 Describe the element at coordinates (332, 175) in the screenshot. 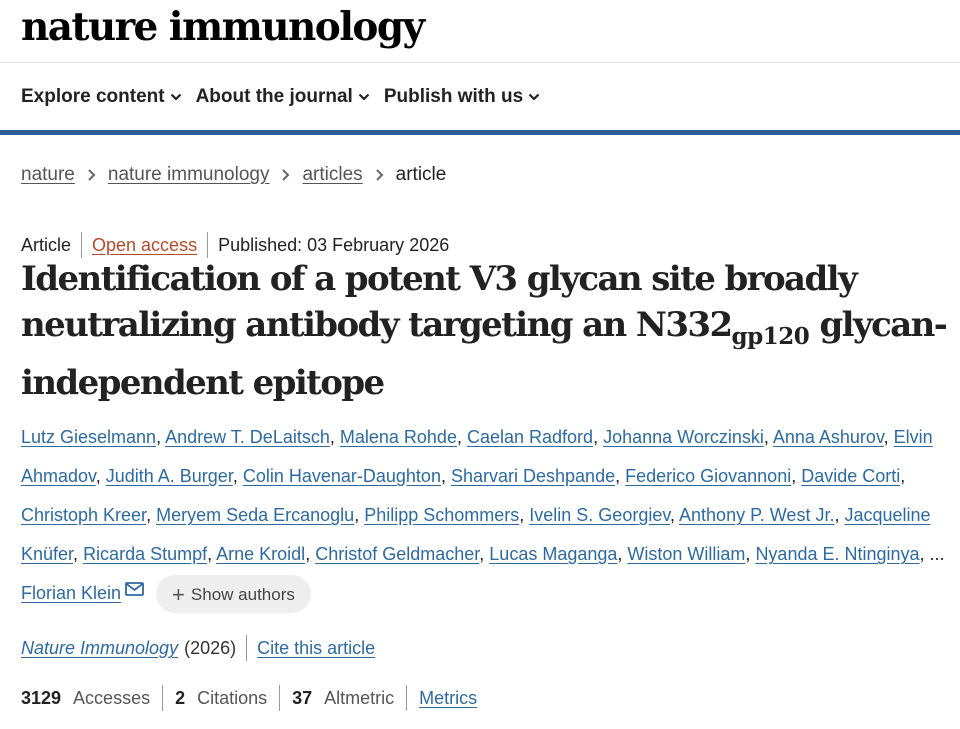

I see `breadcrumb-link-articles: articles` at that location.